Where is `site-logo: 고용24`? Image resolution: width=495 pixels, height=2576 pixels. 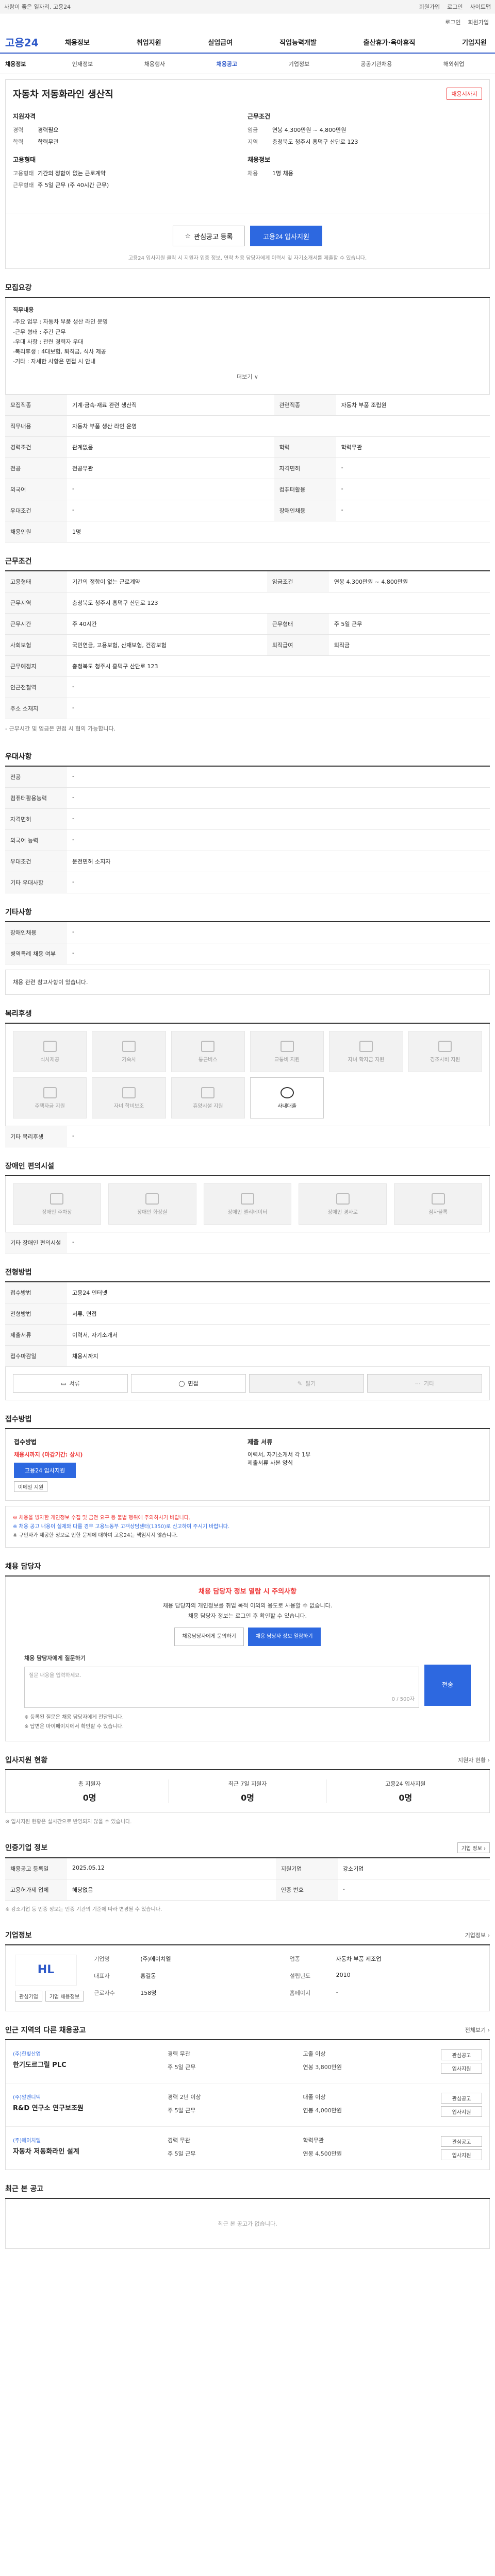 site-logo: 고용24 is located at coordinates (33, 42).